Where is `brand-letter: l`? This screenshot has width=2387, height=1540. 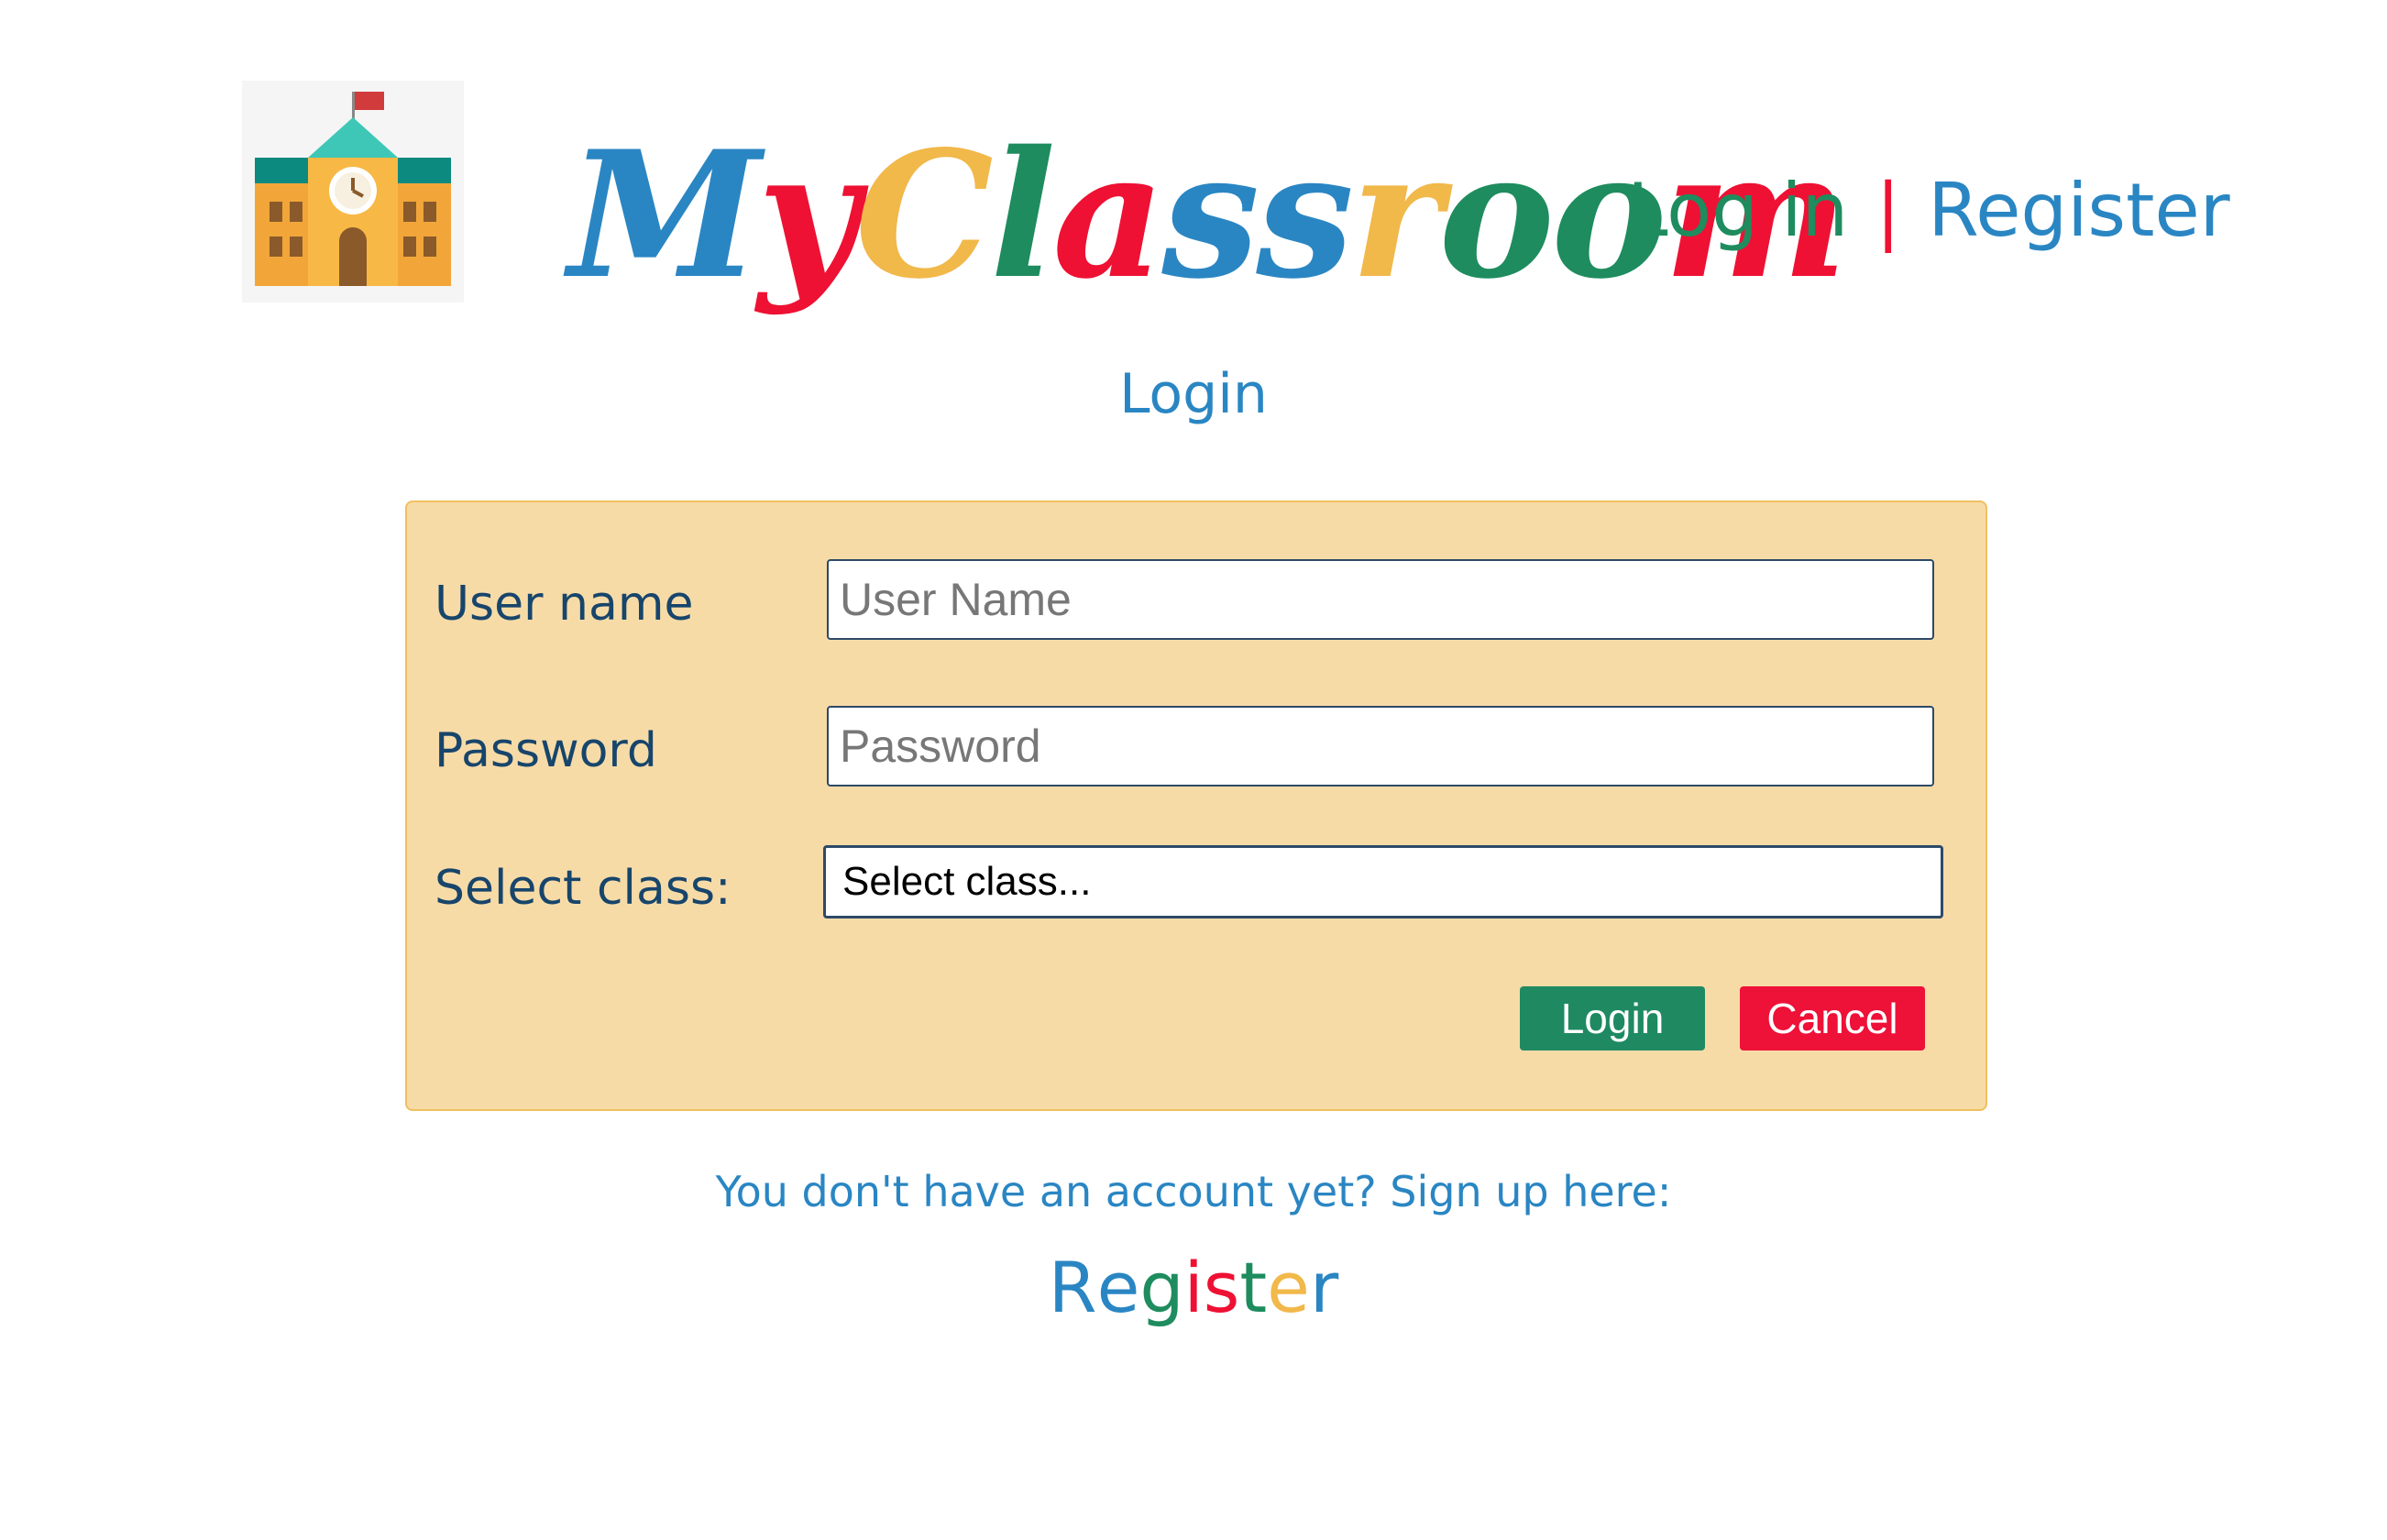 brand-letter: l is located at coordinates (1022, 215).